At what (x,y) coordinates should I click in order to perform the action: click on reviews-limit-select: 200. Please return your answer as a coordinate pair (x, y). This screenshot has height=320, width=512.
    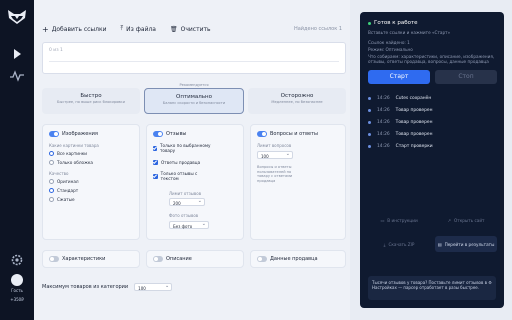
    Looking at the image, I should click on (187, 202).